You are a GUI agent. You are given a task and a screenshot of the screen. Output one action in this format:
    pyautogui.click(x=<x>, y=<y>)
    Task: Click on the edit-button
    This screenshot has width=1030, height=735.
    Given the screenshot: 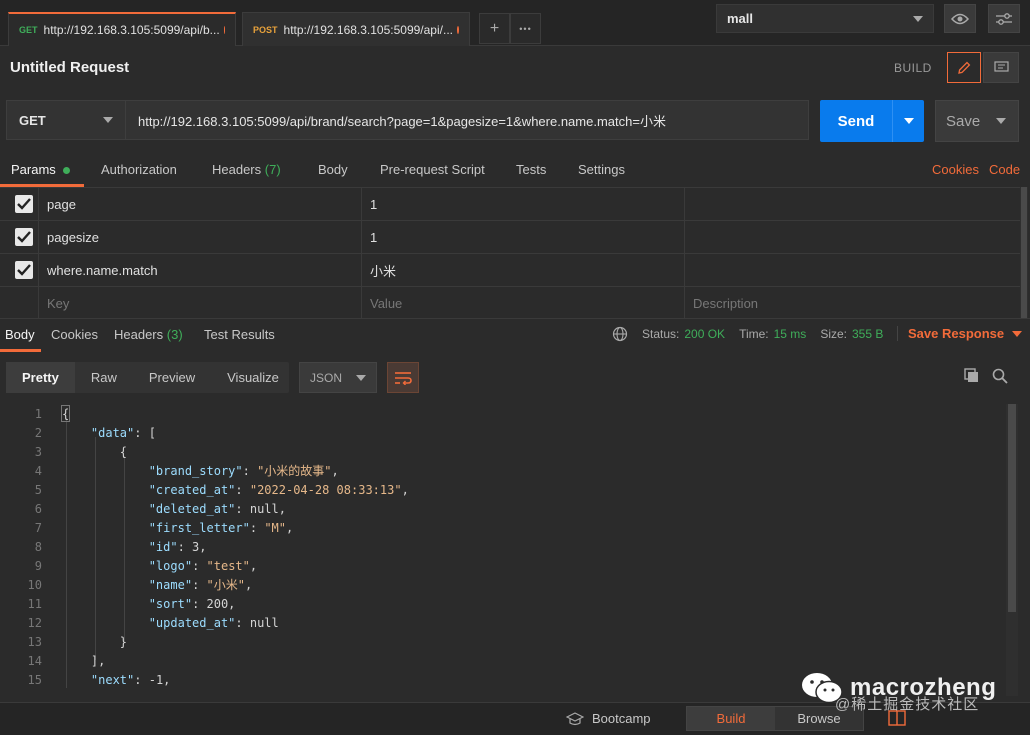 What is the action you would take?
    pyautogui.click(x=964, y=67)
    